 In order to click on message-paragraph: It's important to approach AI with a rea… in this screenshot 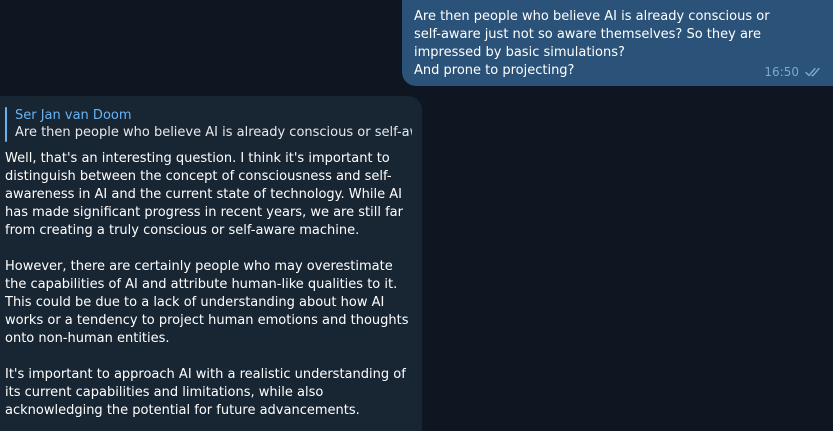, I will do `click(205, 392)`.